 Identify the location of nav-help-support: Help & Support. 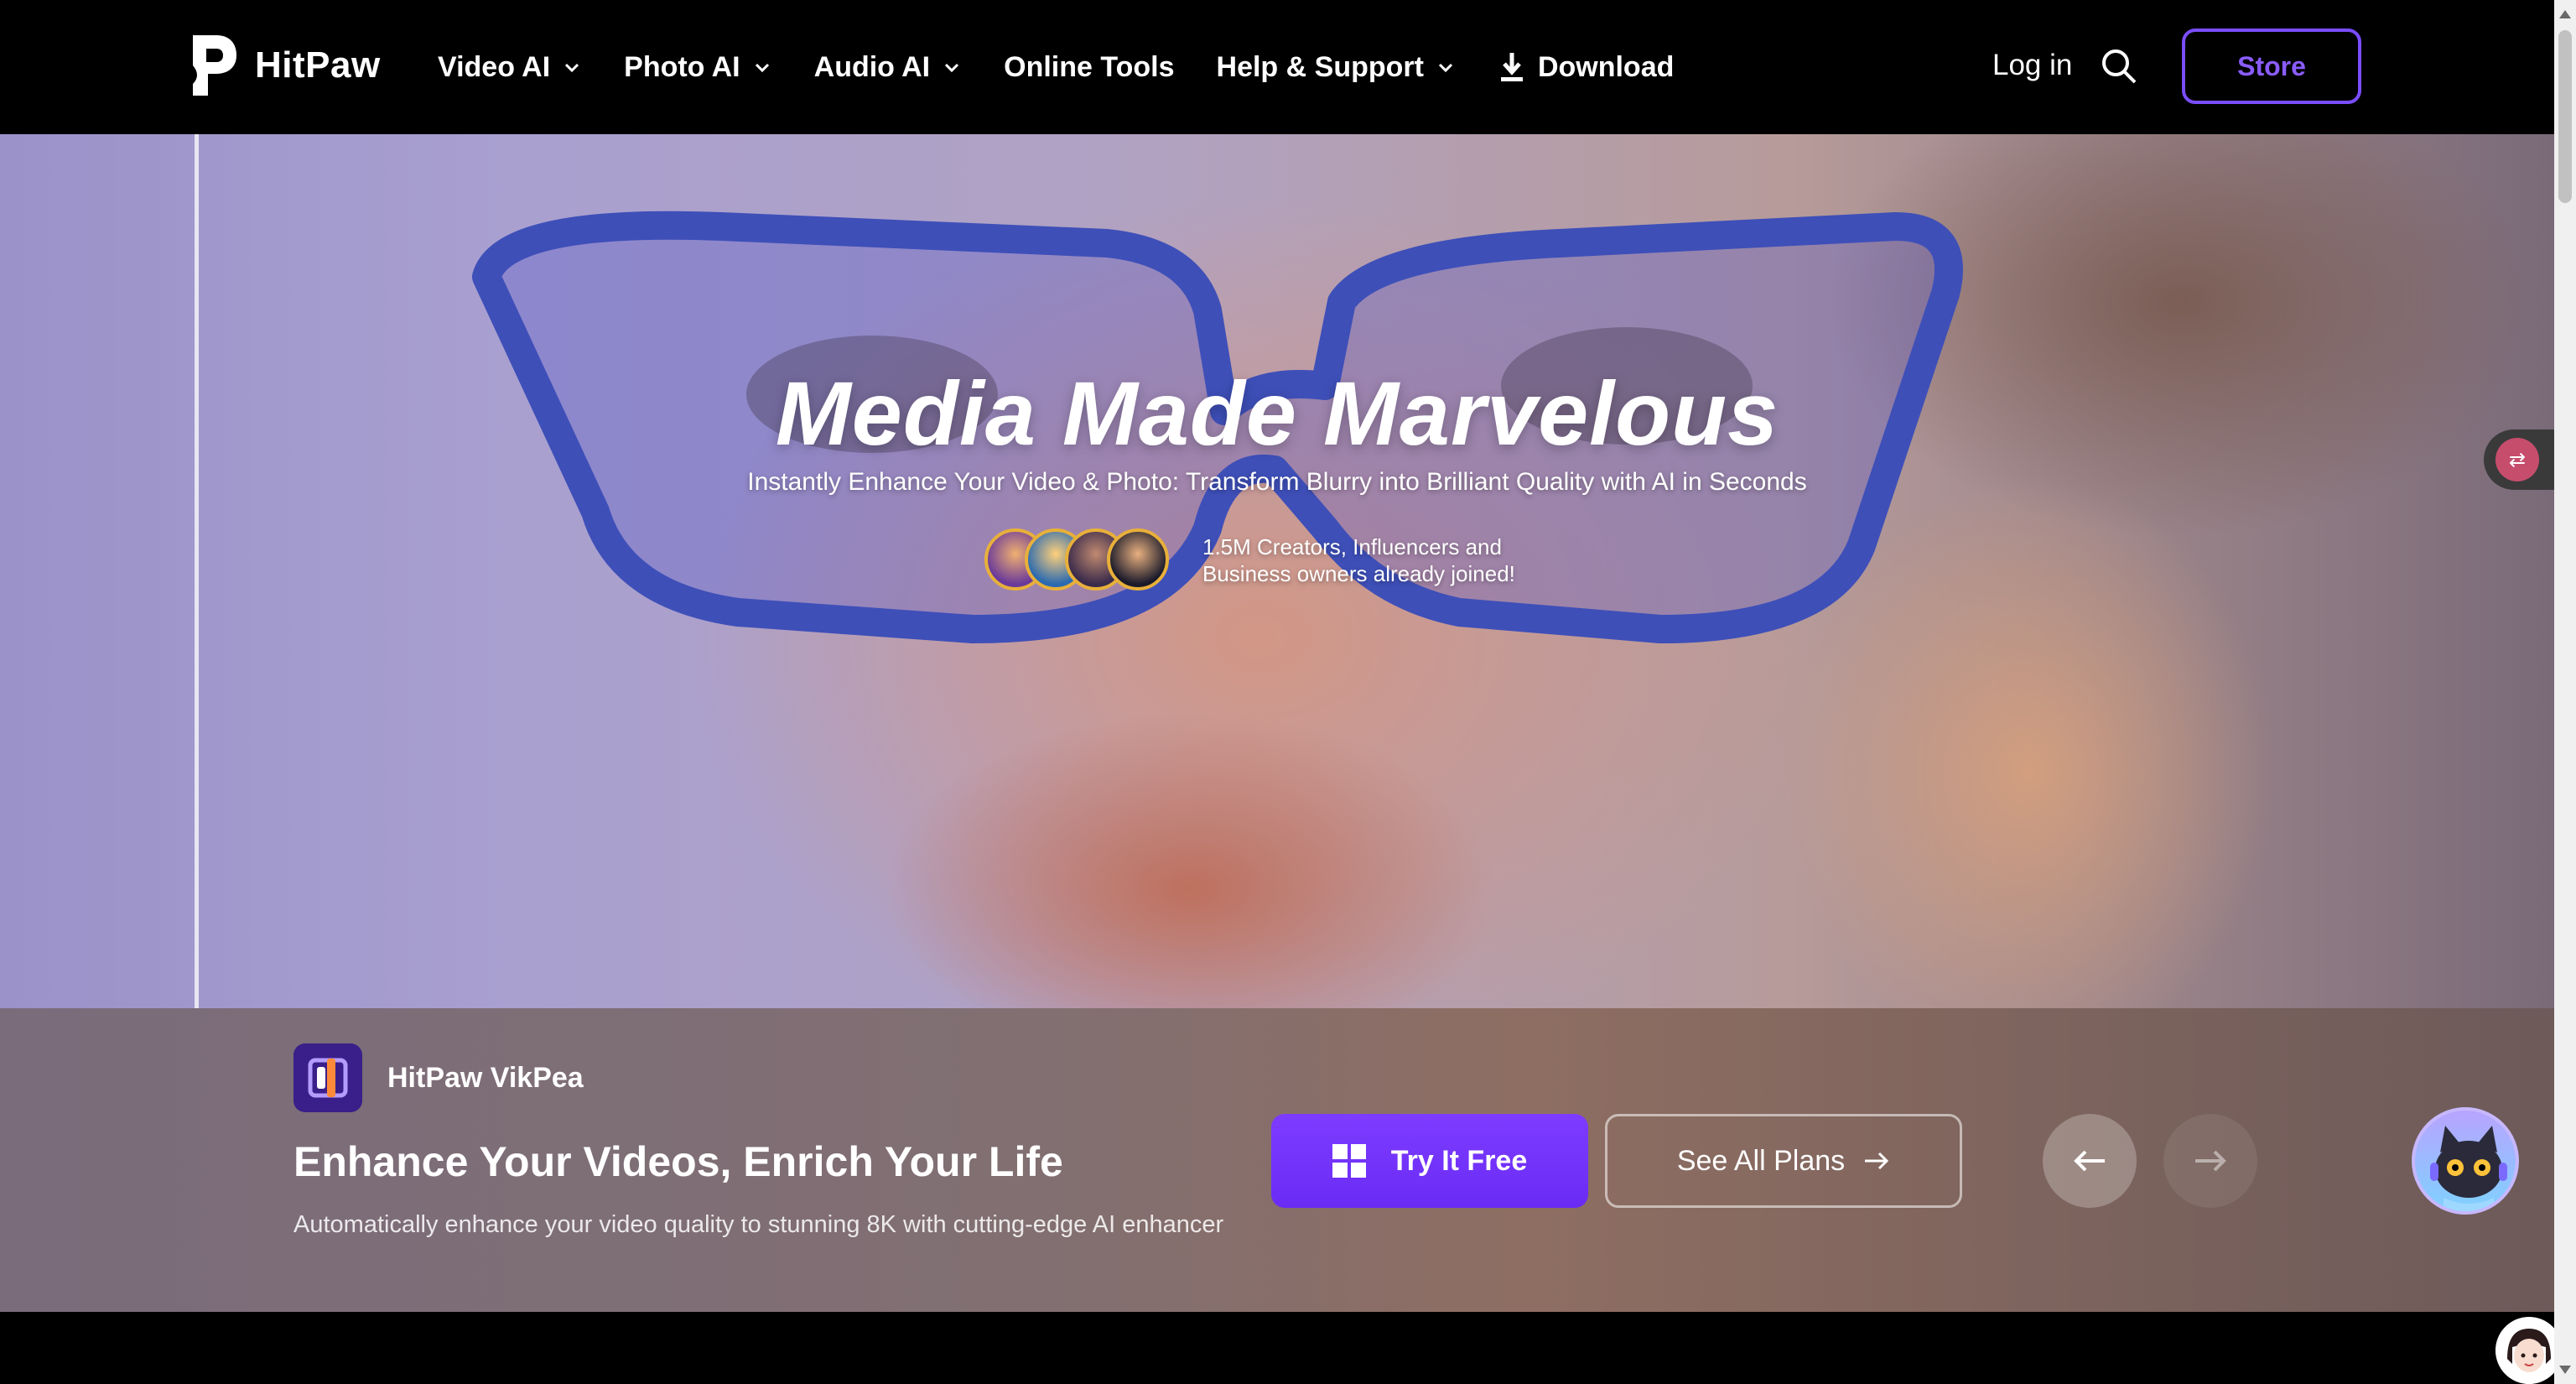
(1336, 67).